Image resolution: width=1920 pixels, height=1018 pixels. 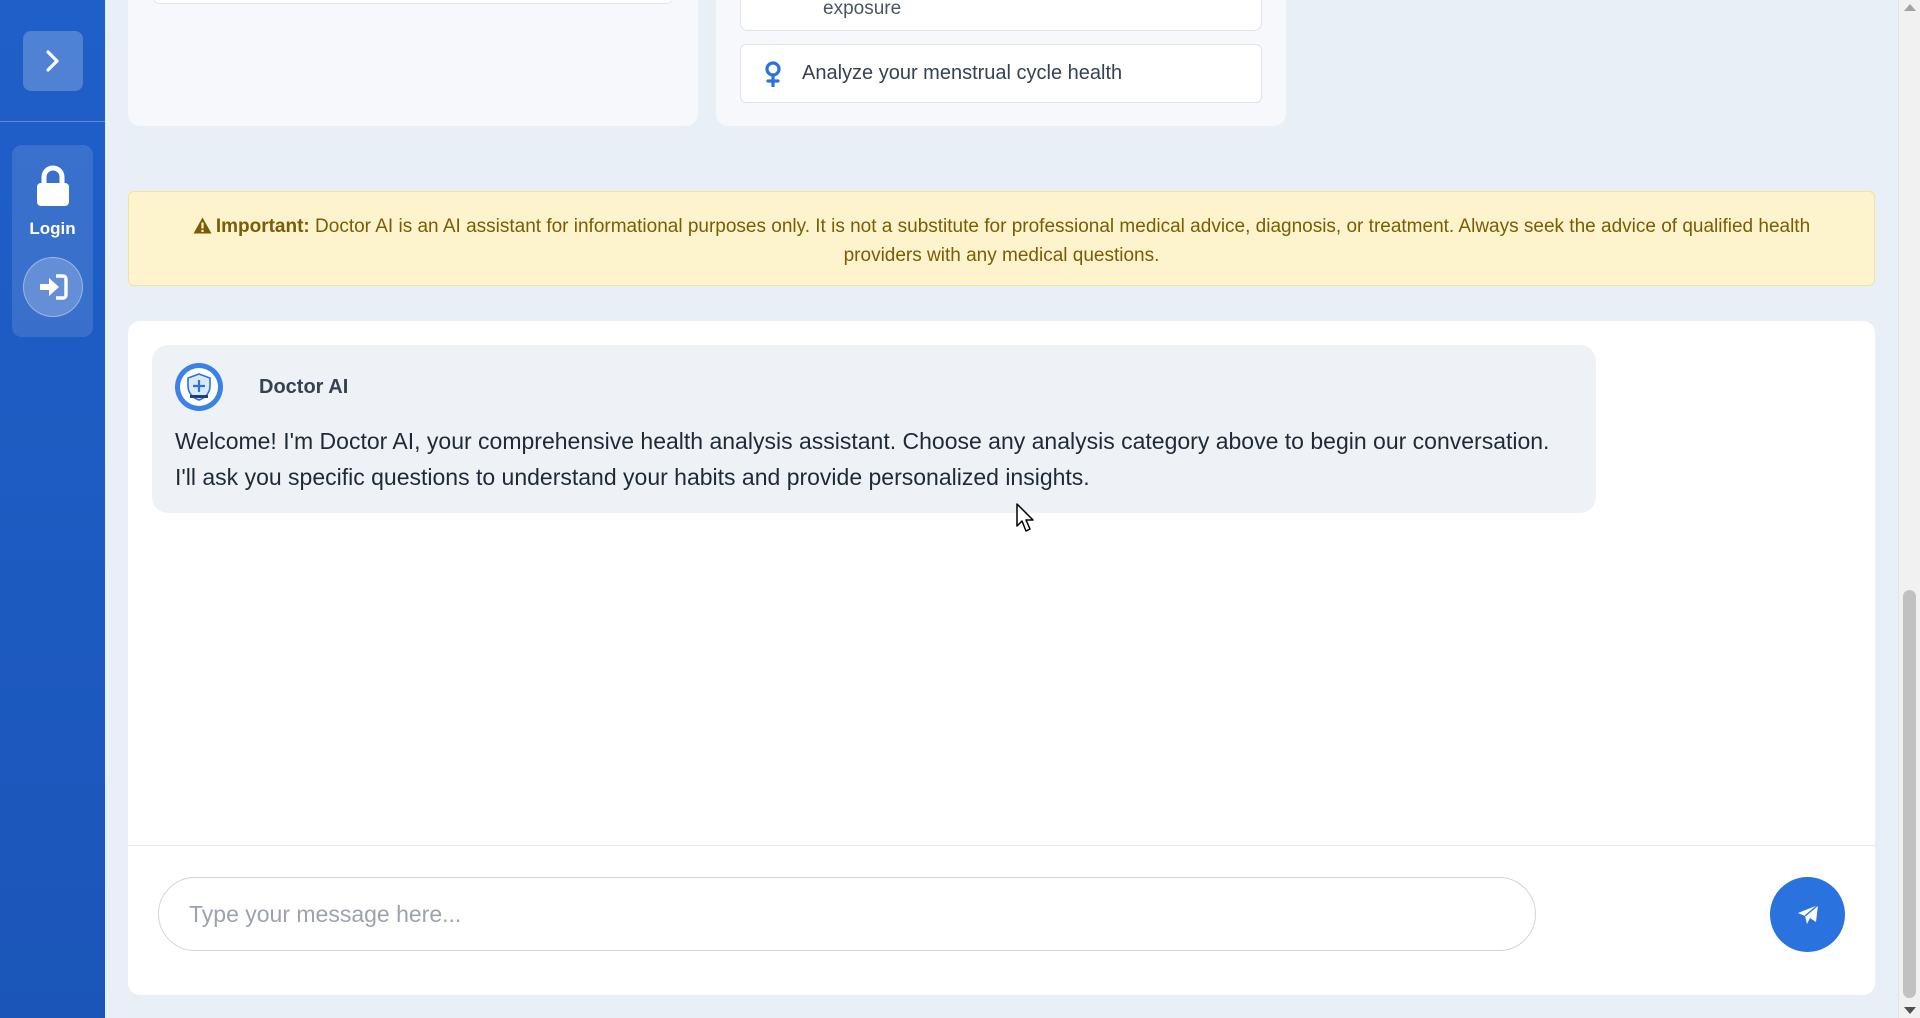 I want to click on sidebar-divider, so click(x=52, y=121).